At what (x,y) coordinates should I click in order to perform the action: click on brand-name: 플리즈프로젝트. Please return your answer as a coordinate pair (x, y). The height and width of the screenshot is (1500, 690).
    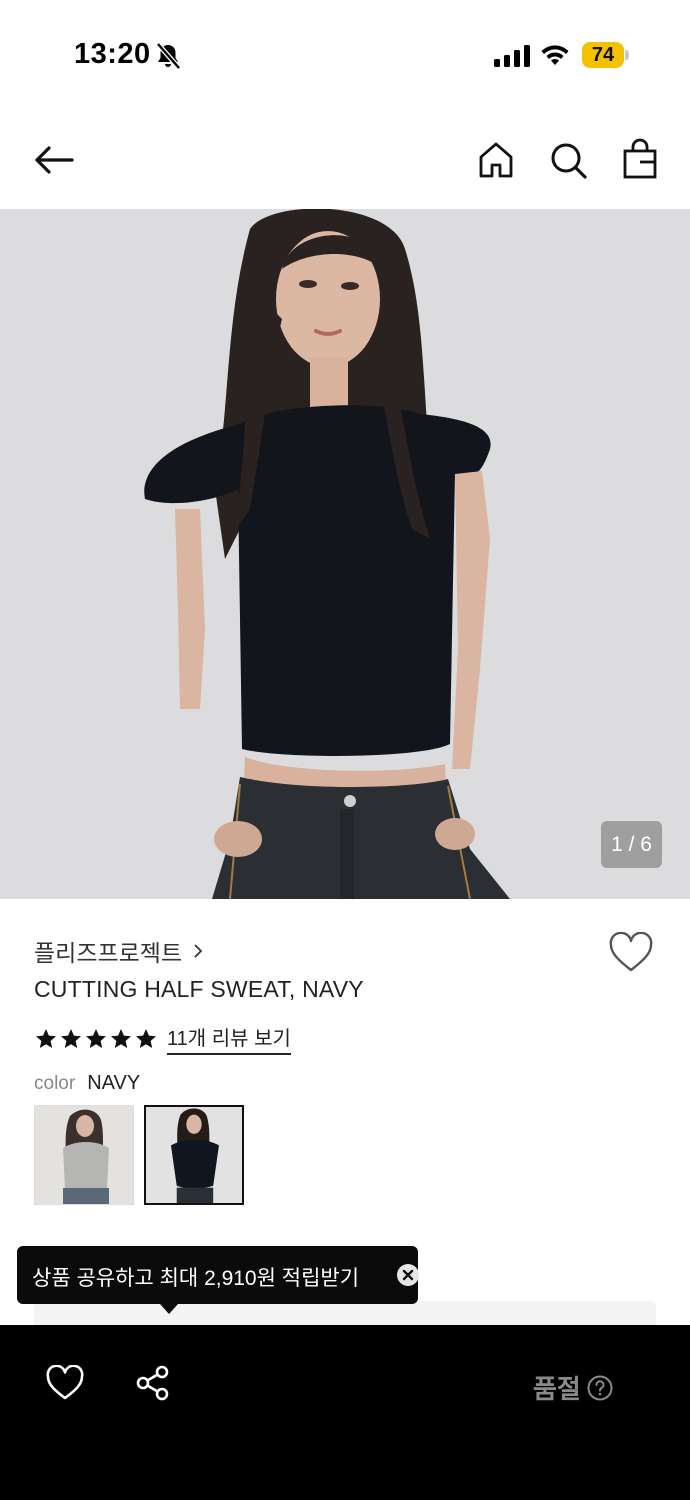
    Looking at the image, I should click on (108, 953).